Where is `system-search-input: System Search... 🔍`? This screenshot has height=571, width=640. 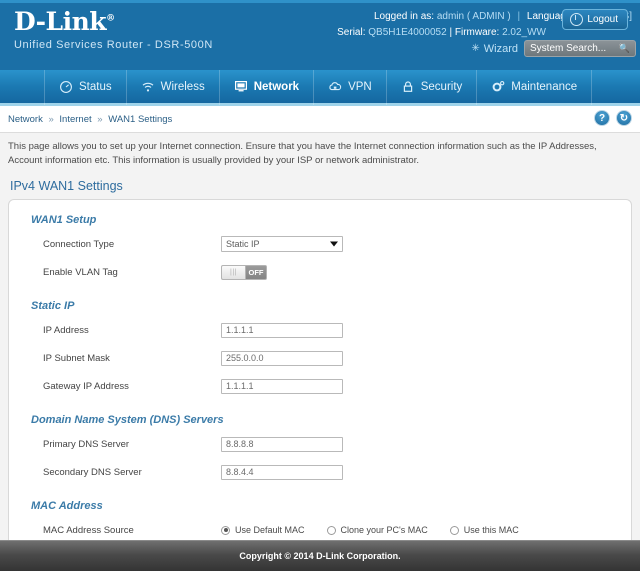 system-search-input: System Search... 🔍 is located at coordinates (580, 48).